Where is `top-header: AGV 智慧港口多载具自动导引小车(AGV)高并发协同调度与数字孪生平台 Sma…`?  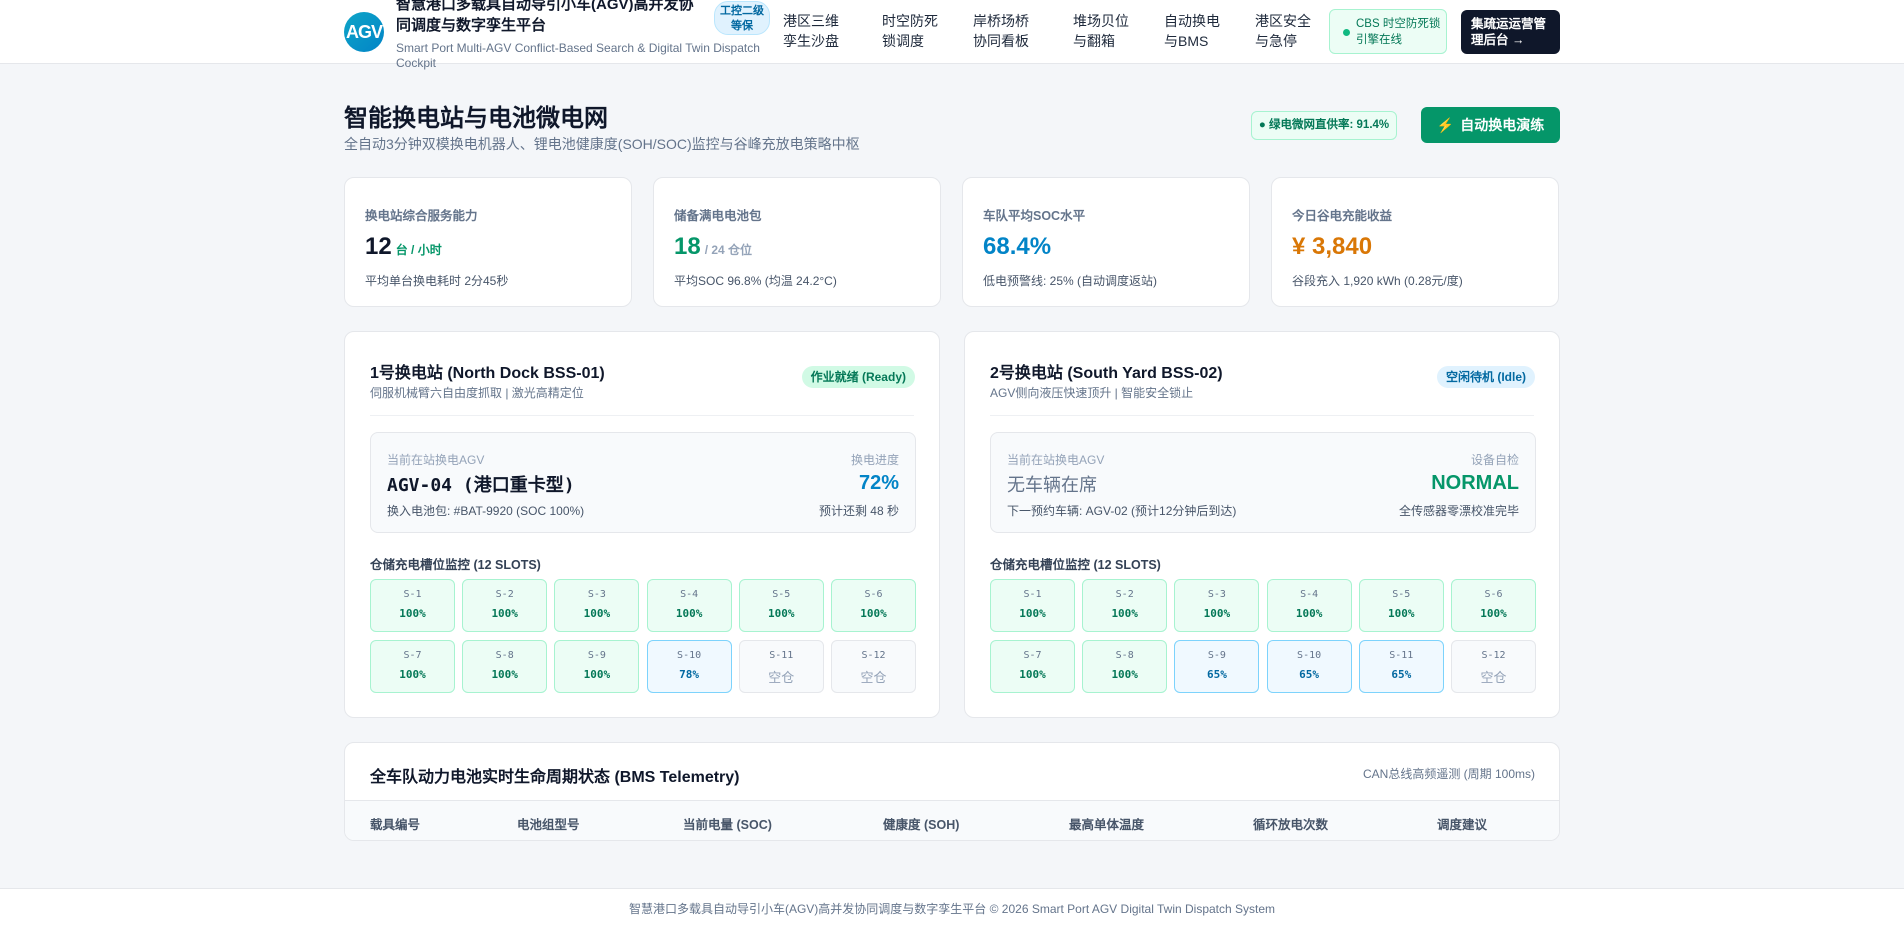 top-header: AGV 智慧港口多载具自动导引小车(AGV)高并发协同调度与数字孪生平台 Sma… is located at coordinates (952, 35).